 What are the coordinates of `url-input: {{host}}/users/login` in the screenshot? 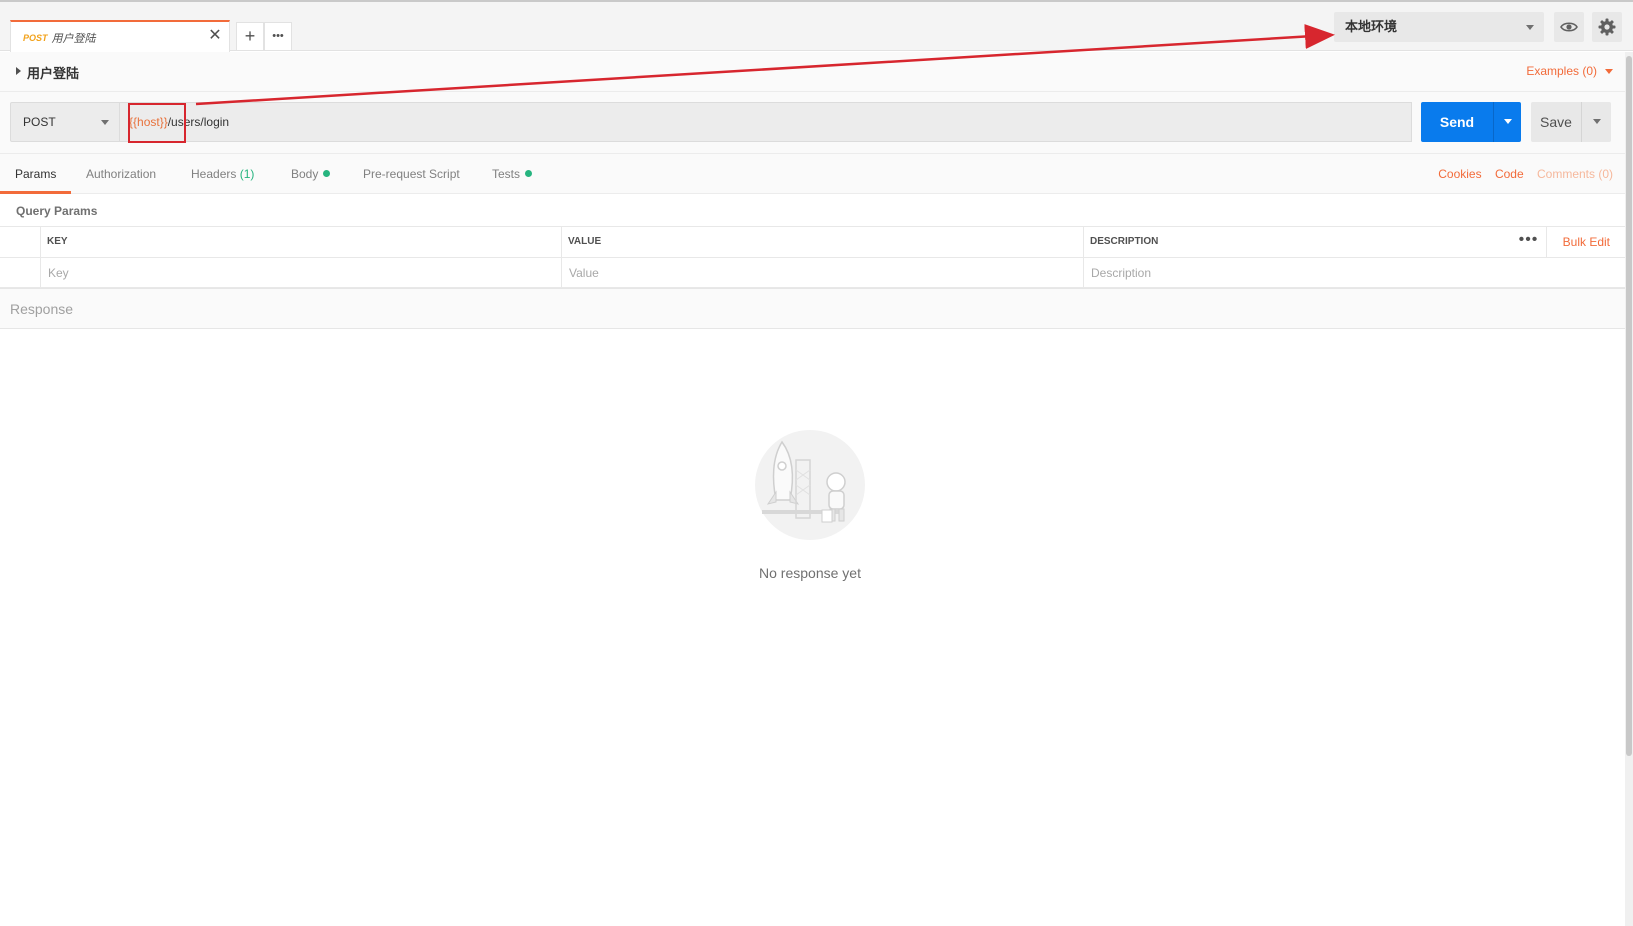 It's located at (766, 122).